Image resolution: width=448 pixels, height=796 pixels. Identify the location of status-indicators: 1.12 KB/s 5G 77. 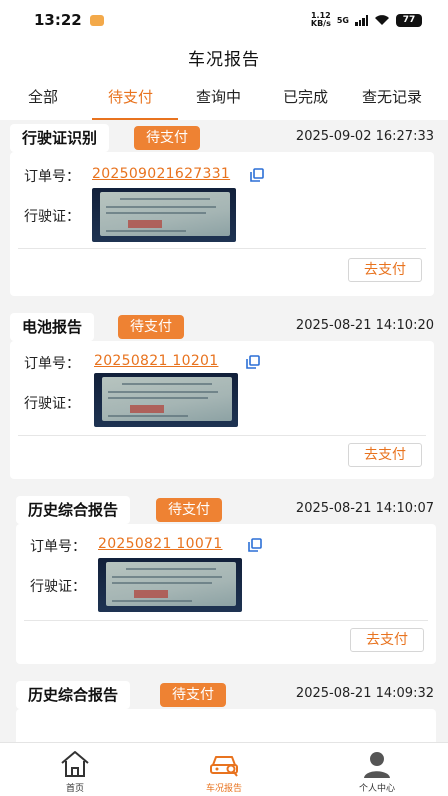
(366, 20).